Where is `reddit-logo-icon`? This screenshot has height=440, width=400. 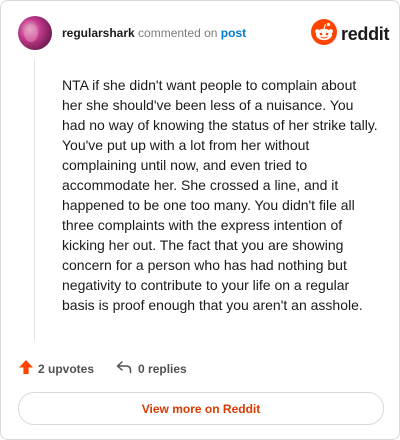 reddit-logo-icon is located at coordinates (324, 34).